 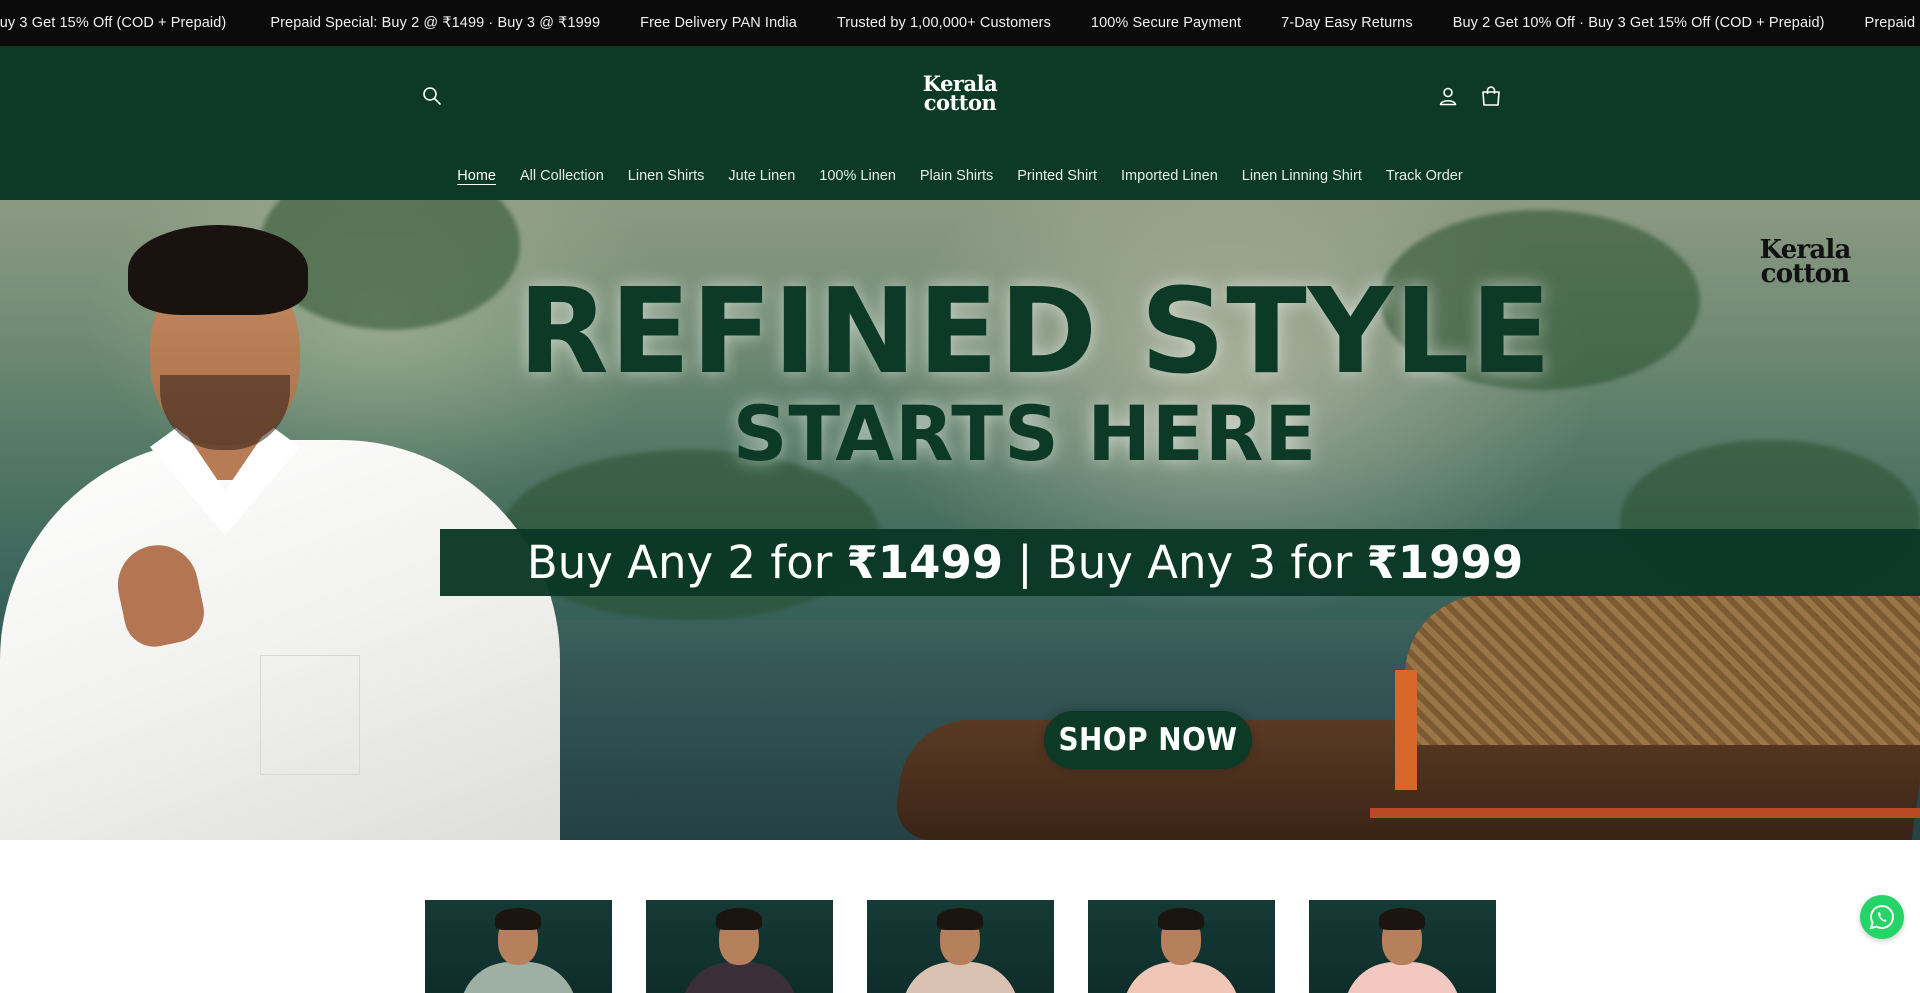 What do you see at coordinates (960, 102) in the screenshot?
I see `logo-line2: cotton` at bounding box center [960, 102].